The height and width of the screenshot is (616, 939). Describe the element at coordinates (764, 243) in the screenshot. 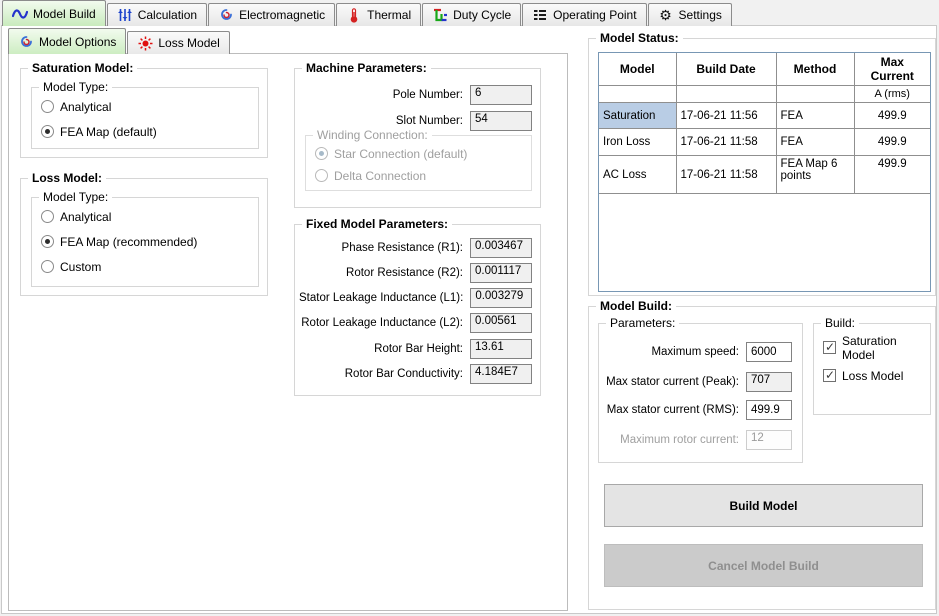

I see `table-empty-area` at that location.